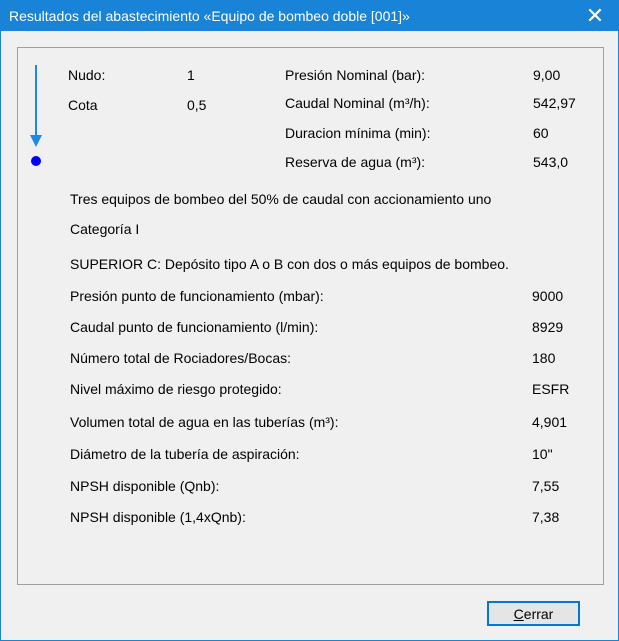 The height and width of the screenshot is (641, 619). I want to click on duracion-minima-value: 60, so click(541, 133).